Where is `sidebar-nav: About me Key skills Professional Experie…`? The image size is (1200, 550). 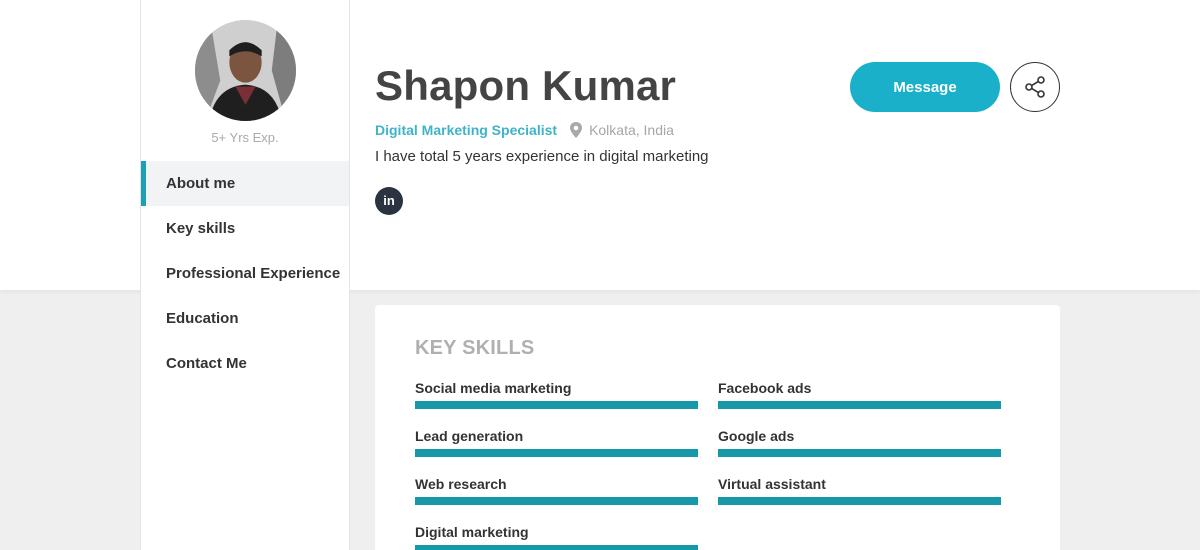
sidebar-nav: About me Key skills Professional Experie… is located at coordinates (245, 273).